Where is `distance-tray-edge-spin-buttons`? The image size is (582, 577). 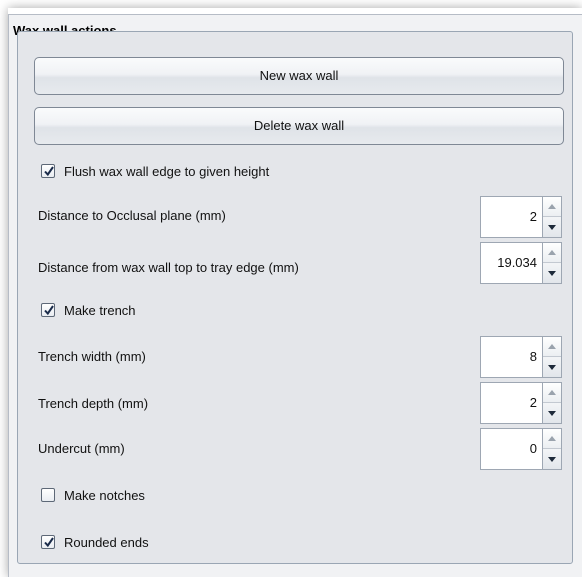
distance-tray-edge-spin-buttons is located at coordinates (552, 263).